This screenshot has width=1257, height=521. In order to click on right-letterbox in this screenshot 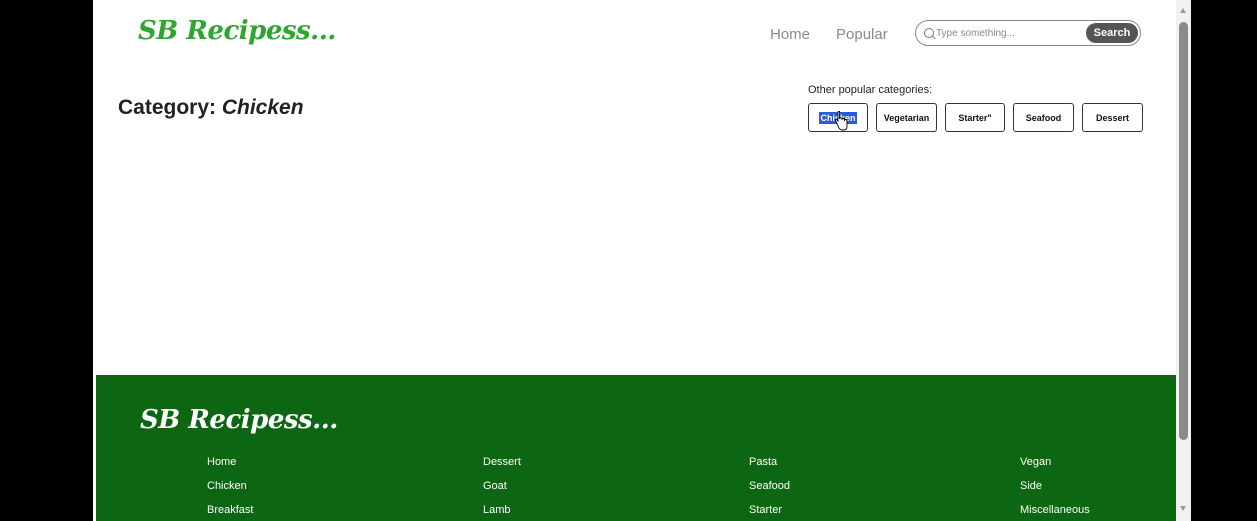, I will do `click(1224, 260)`.